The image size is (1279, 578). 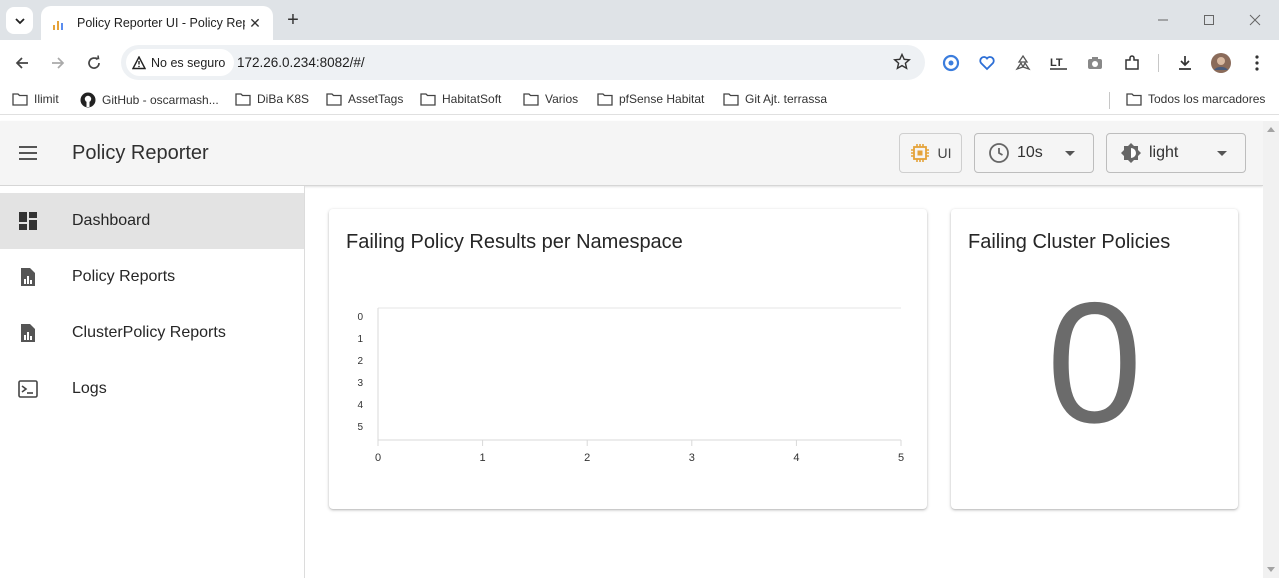 I want to click on bookmark-label: Varios, so click(x=562, y=99).